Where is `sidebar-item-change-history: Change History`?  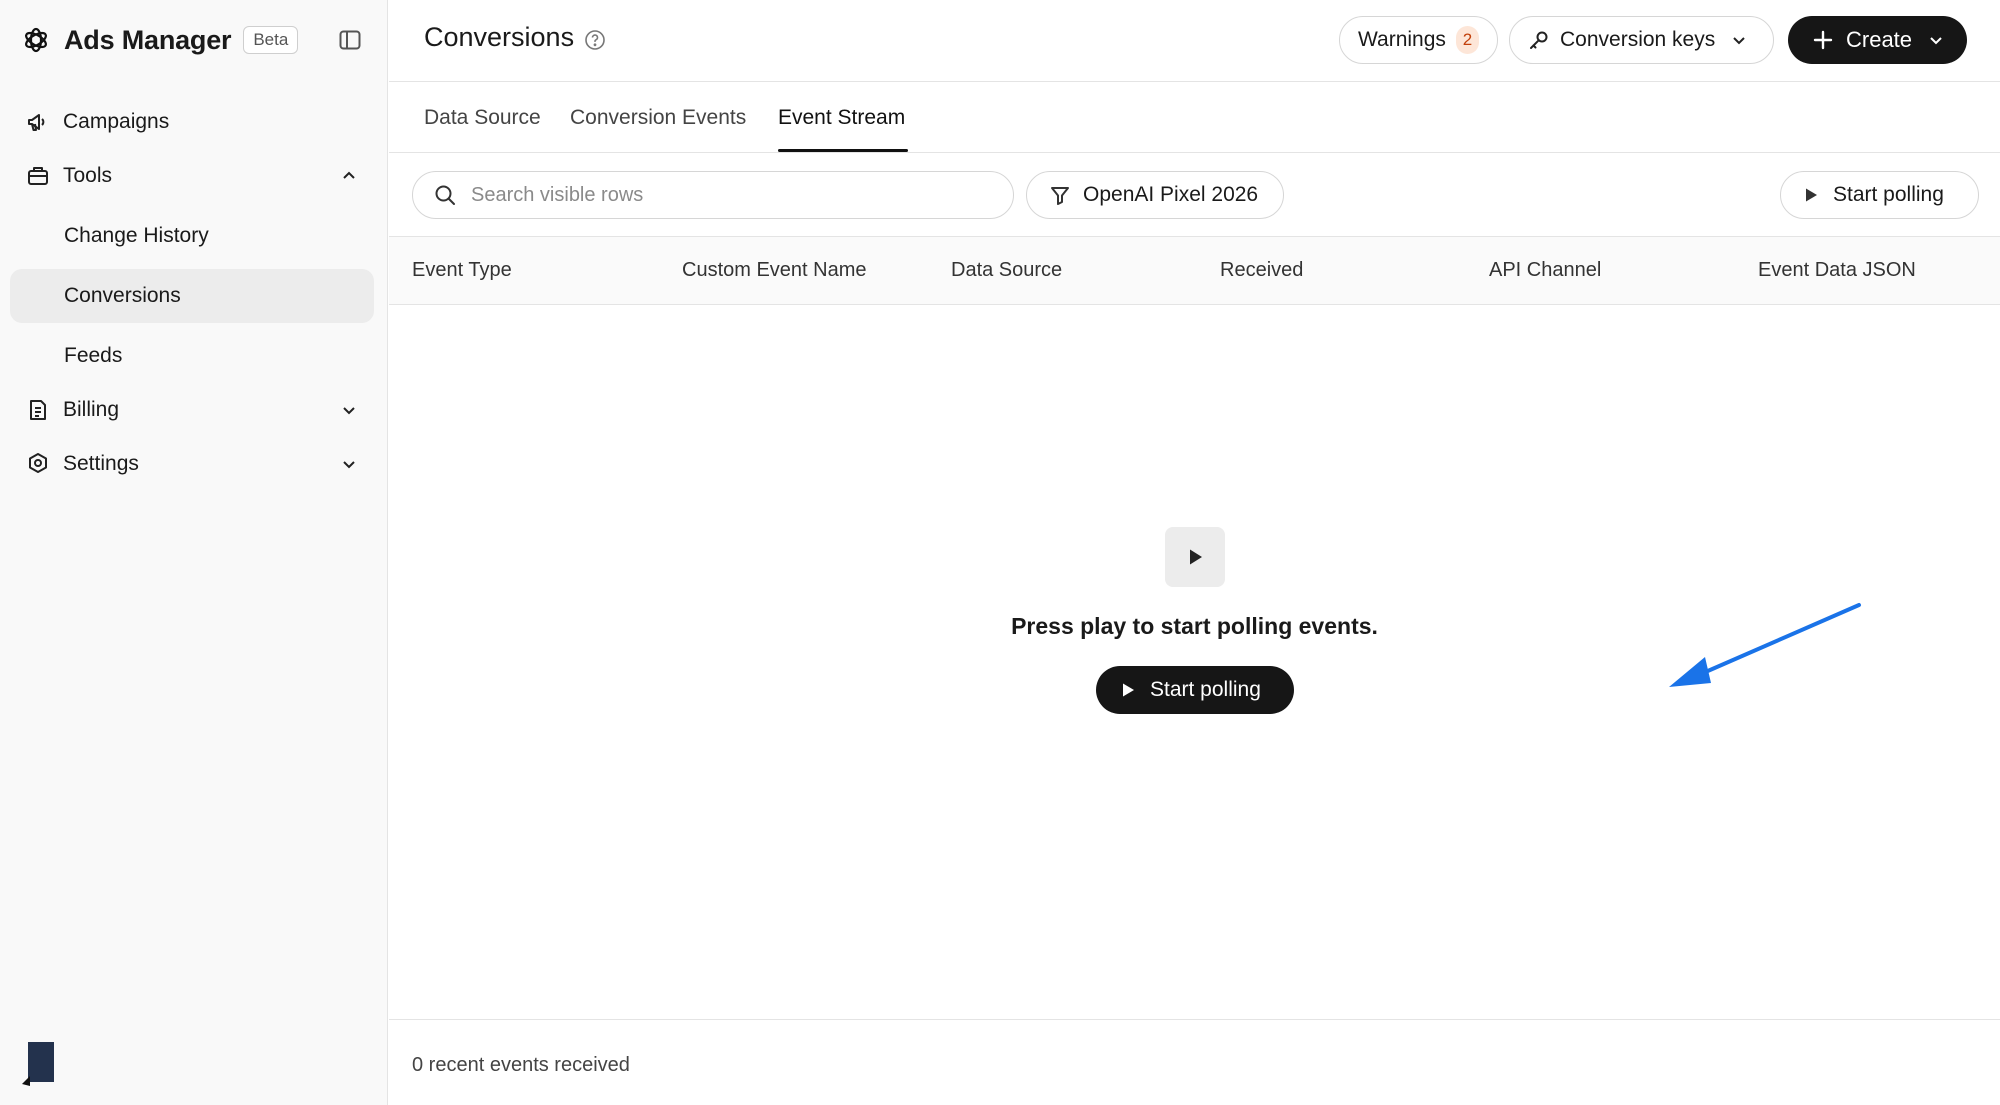
sidebar-item-change-history: Change History is located at coordinates (192, 236).